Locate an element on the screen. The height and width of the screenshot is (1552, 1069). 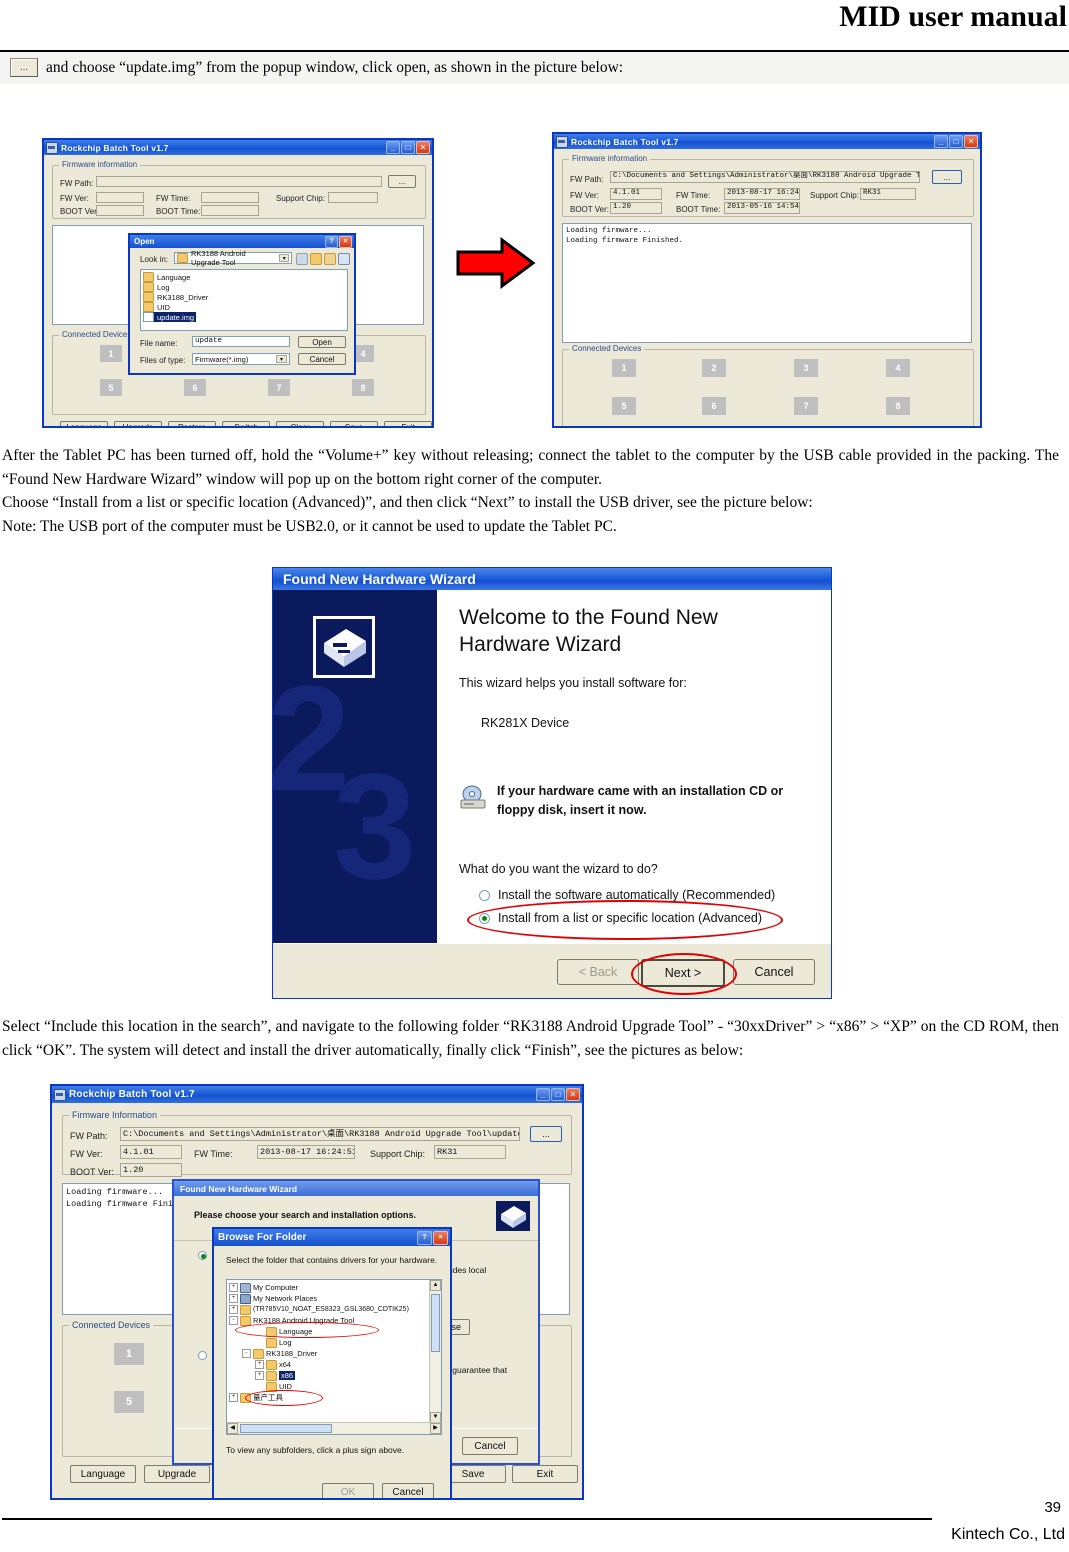
back-icon is located at coordinates (302, 259).